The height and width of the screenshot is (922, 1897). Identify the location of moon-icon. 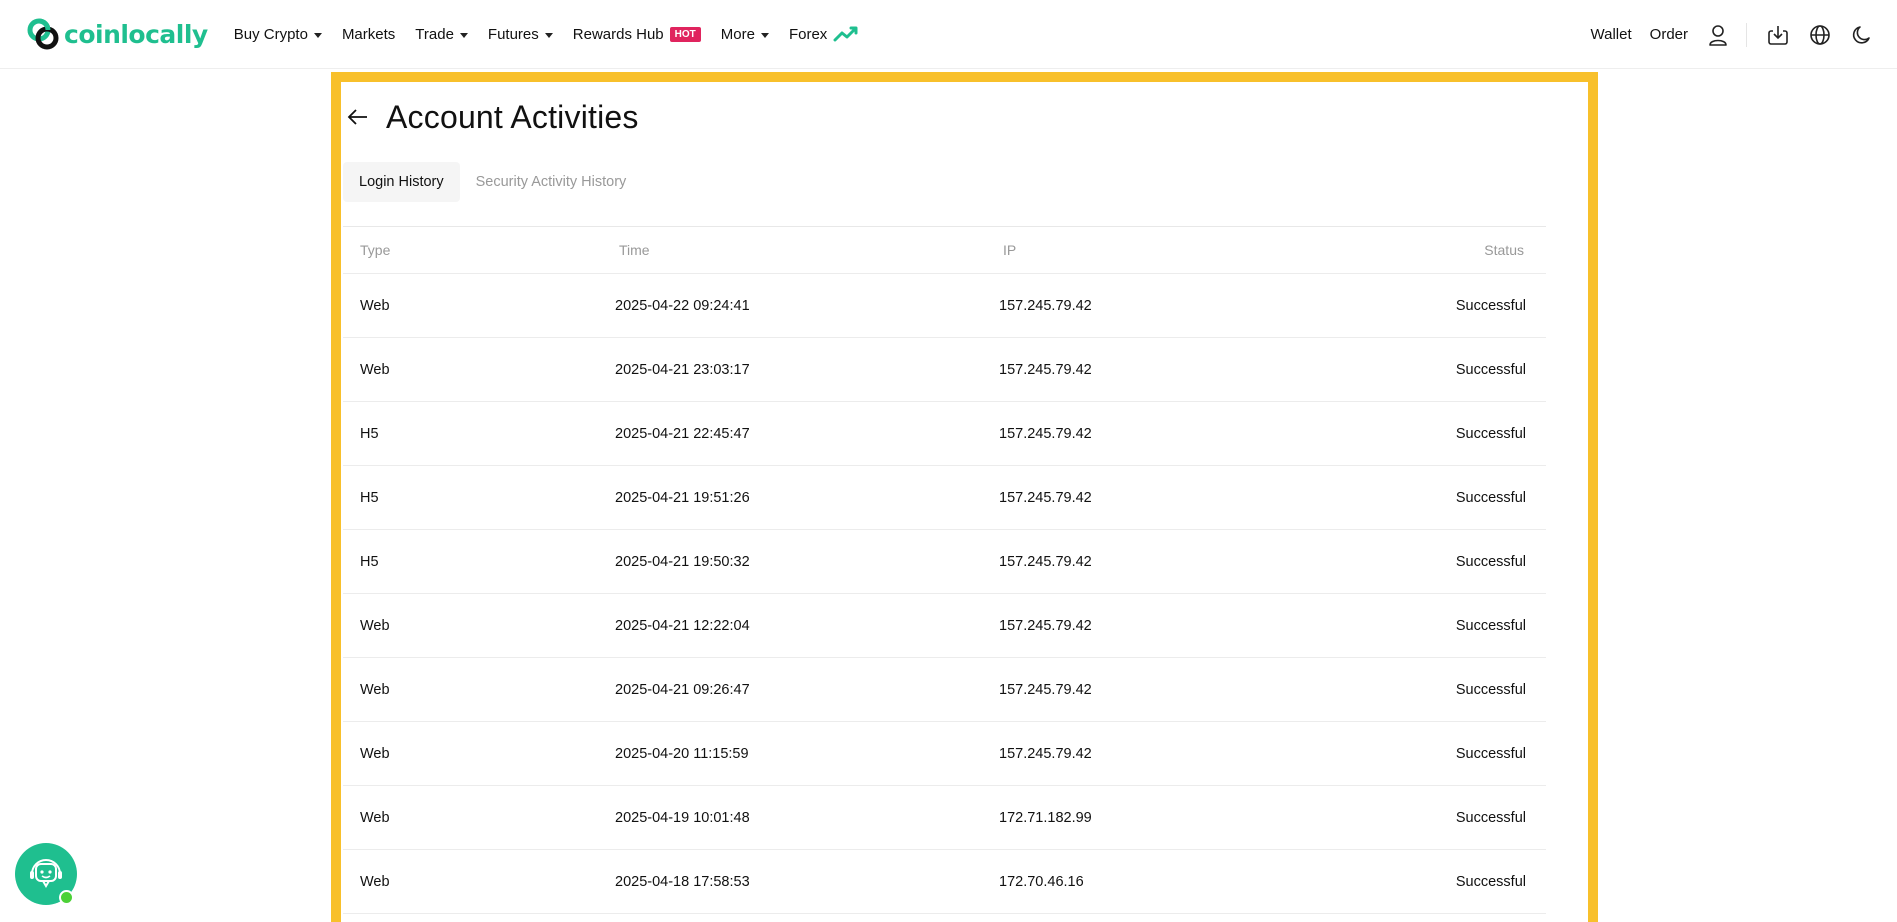
(1862, 35).